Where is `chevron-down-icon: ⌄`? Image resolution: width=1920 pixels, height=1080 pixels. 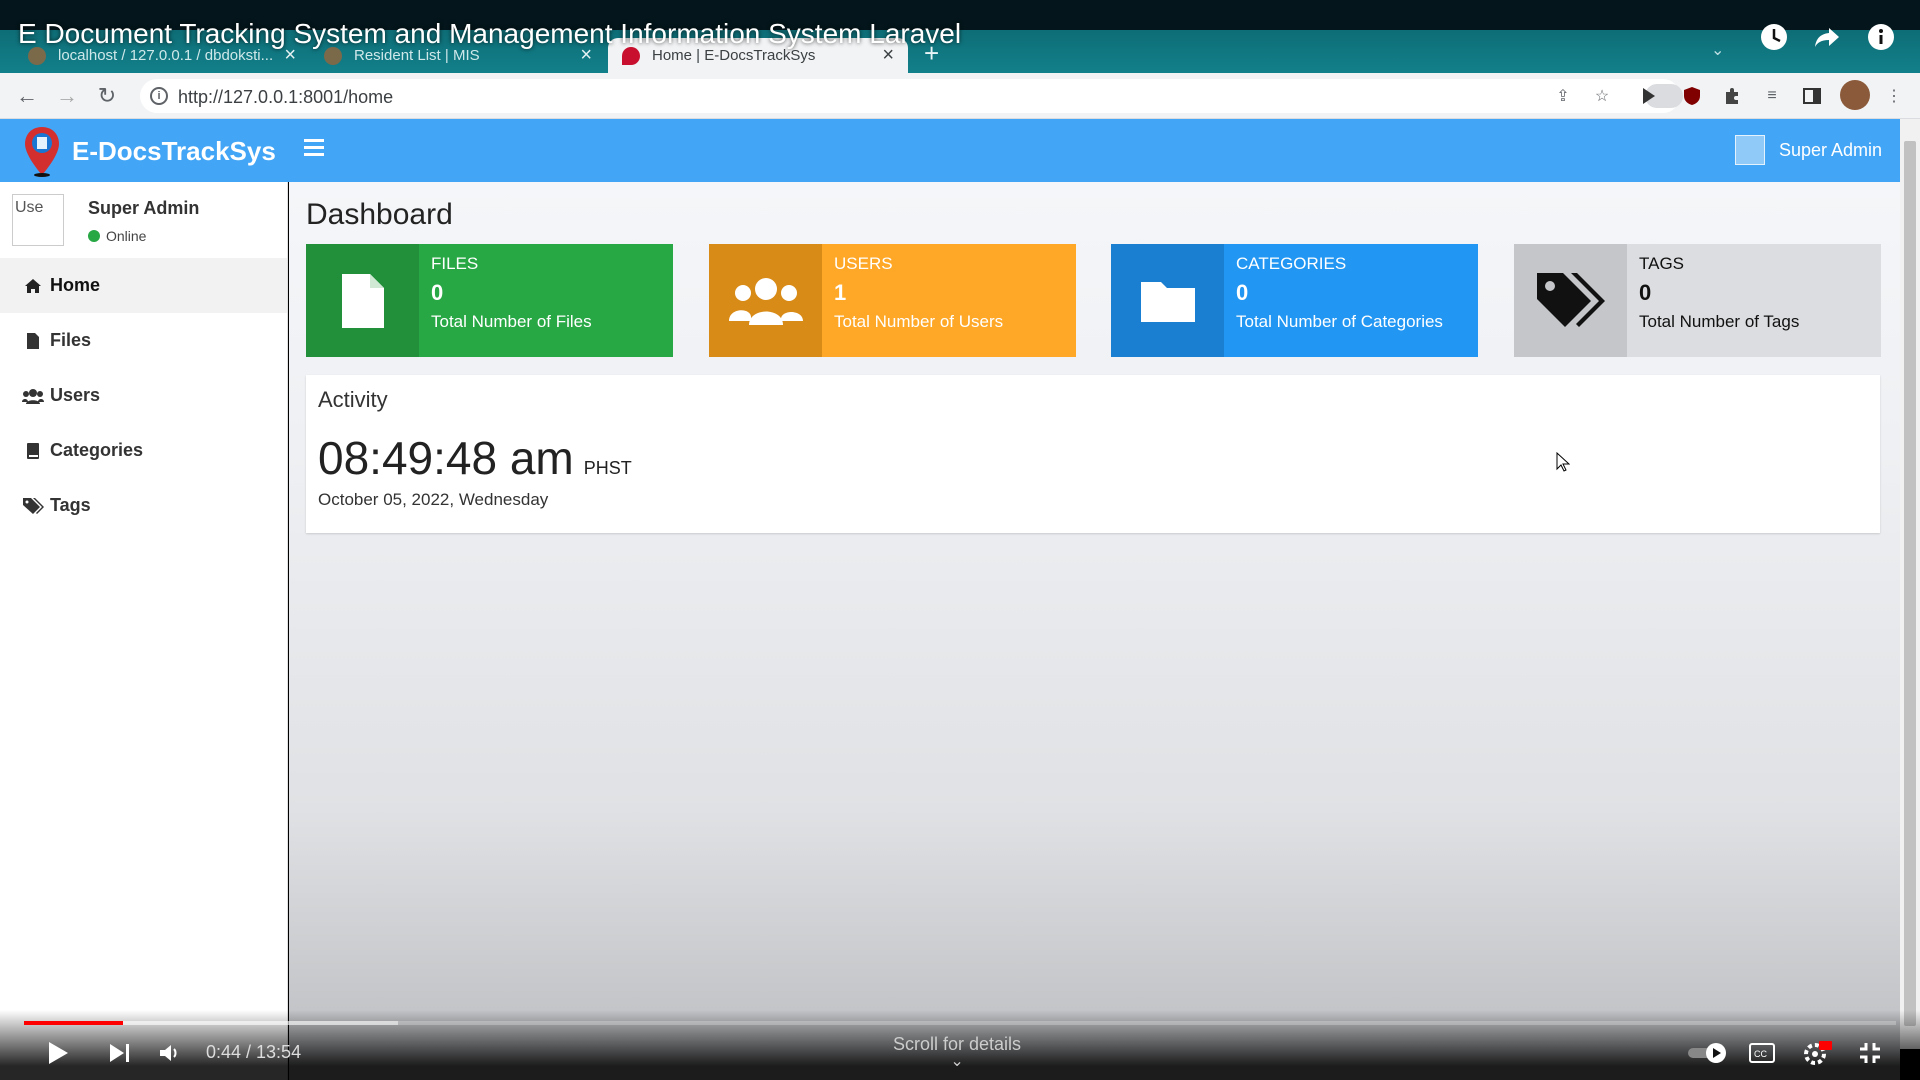 chevron-down-icon: ⌄ is located at coordinates (957, 1061).